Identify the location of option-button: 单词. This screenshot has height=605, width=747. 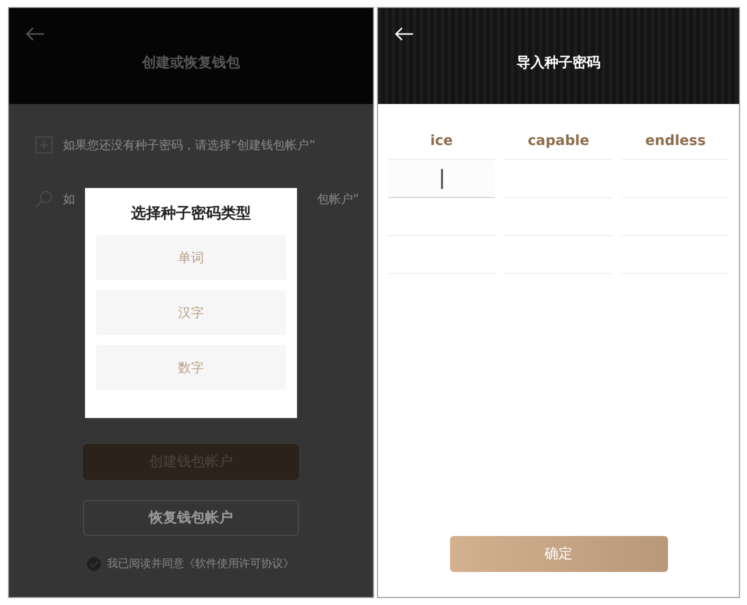
(191, 257).